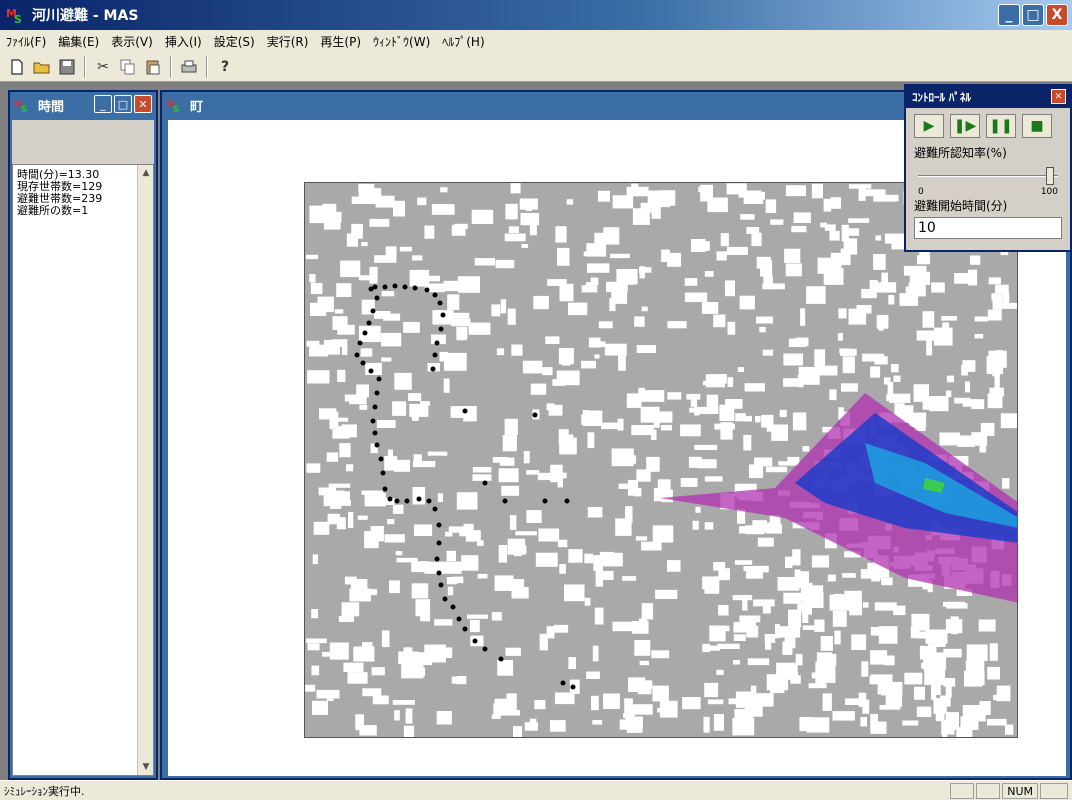  I want to click on title-bar: MS 河川避難 - MAS _ □ X, so click(536, 15).